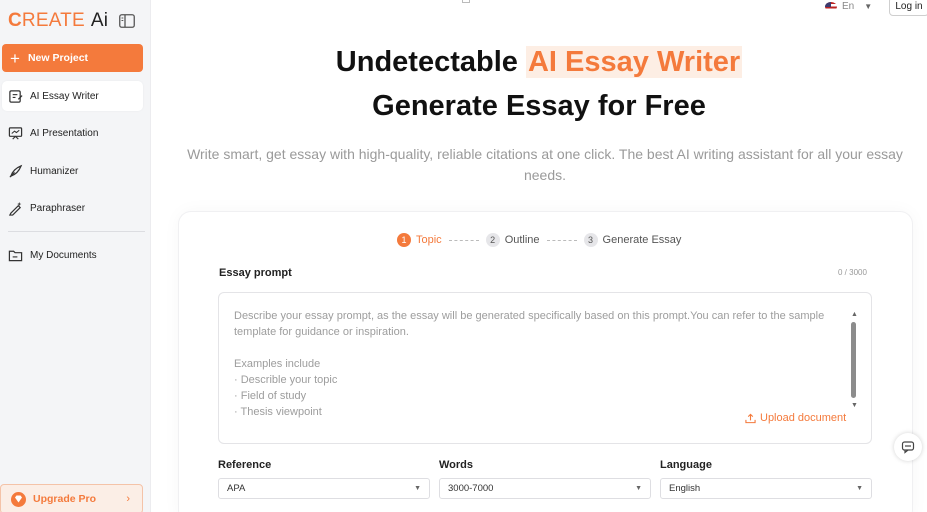  I want to click on sidebar-collapse-icon, so click(127, 21).